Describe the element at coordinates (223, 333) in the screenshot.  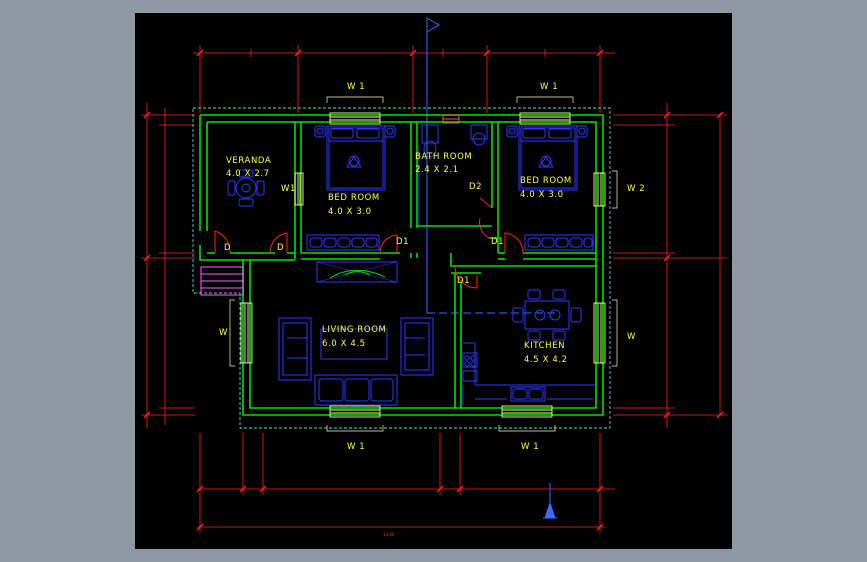
I see `tag-w-left: W` at that location.